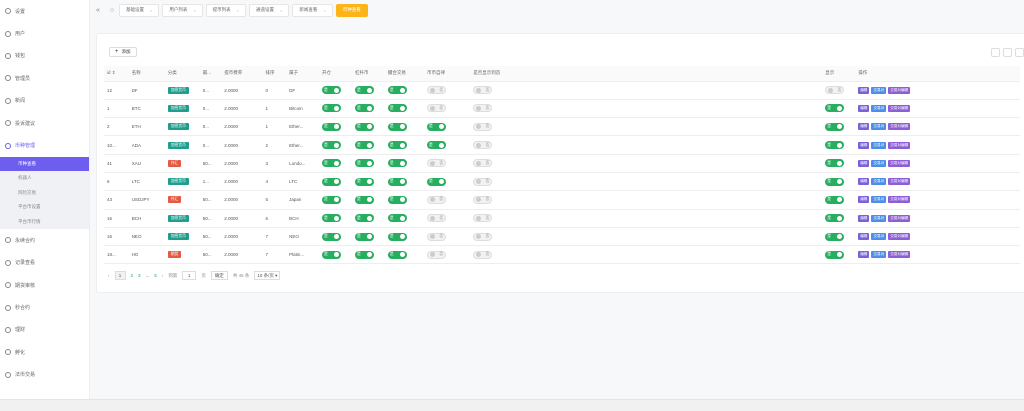 This screenshot has height=411, width=1024. I want to click on page-size-select: 10 条/页 ▾, so click(267, 275).